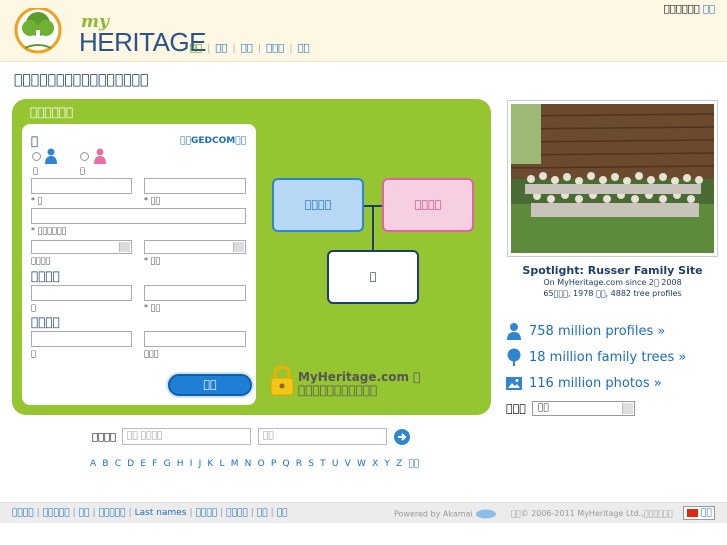 The height and width of the screenshot is (545, 727). I want to click on alphabet-letter: J, so click(200, 464).